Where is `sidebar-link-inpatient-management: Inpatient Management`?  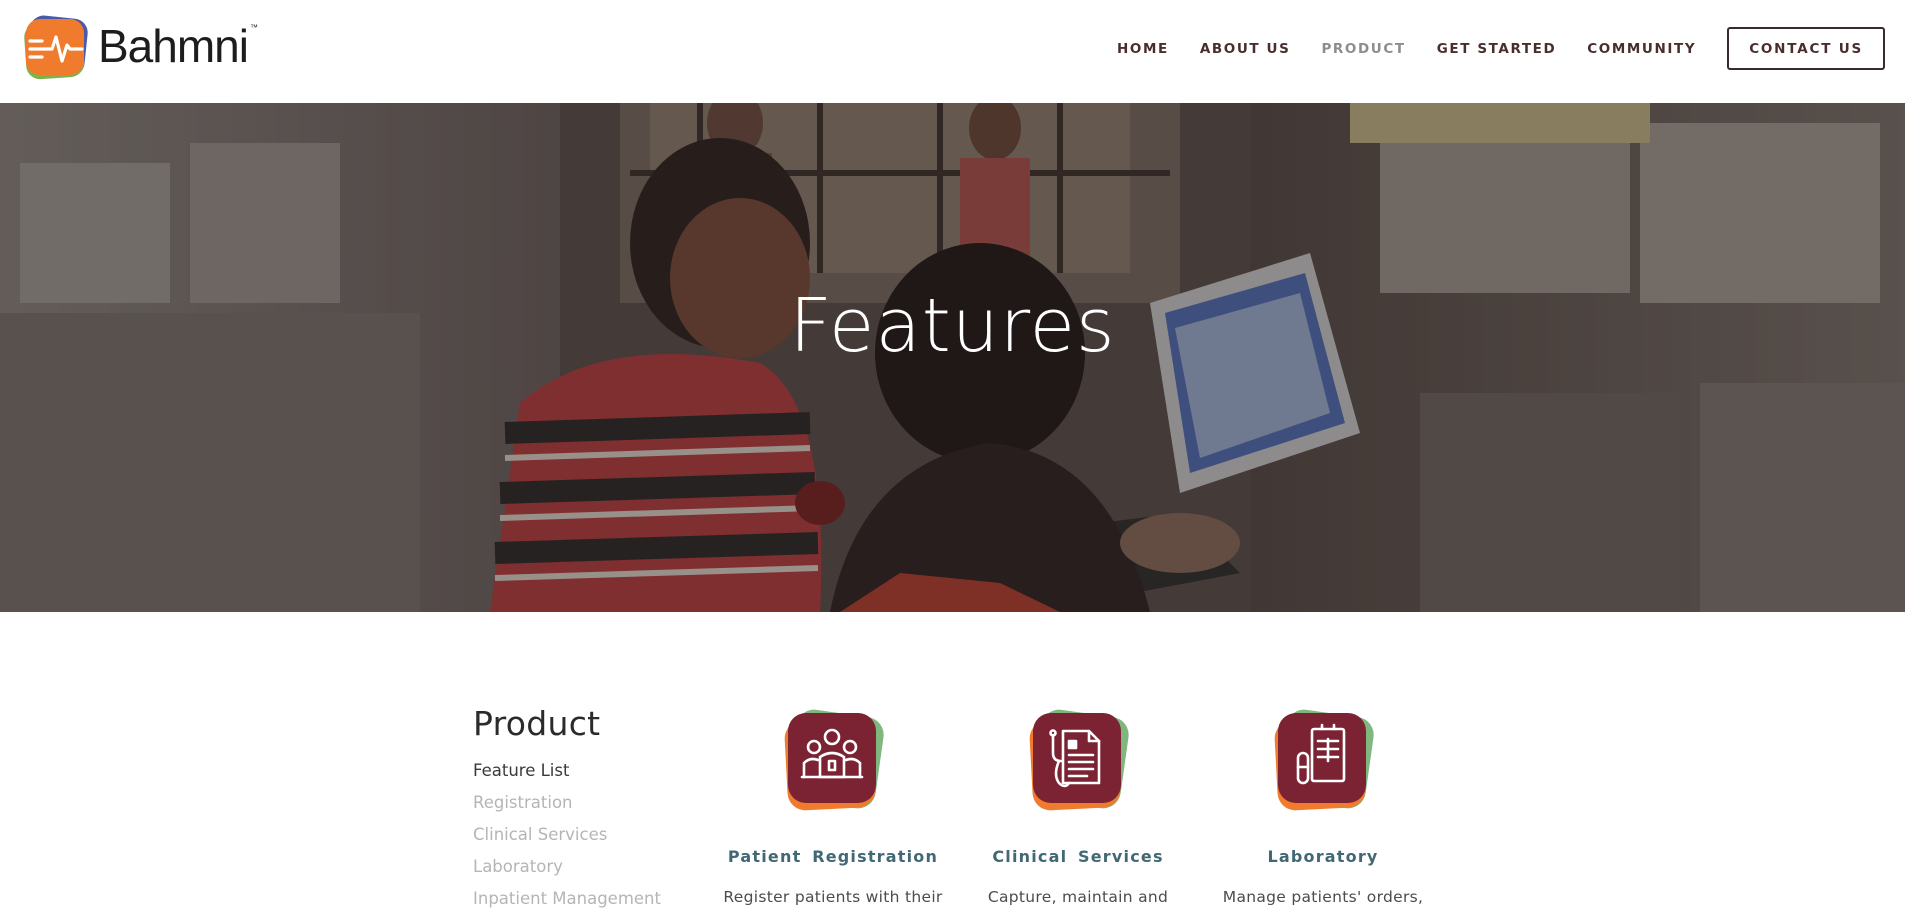
sidebar-link-inpatient-management: Inpatient Management is located at coordinates (567, 897).